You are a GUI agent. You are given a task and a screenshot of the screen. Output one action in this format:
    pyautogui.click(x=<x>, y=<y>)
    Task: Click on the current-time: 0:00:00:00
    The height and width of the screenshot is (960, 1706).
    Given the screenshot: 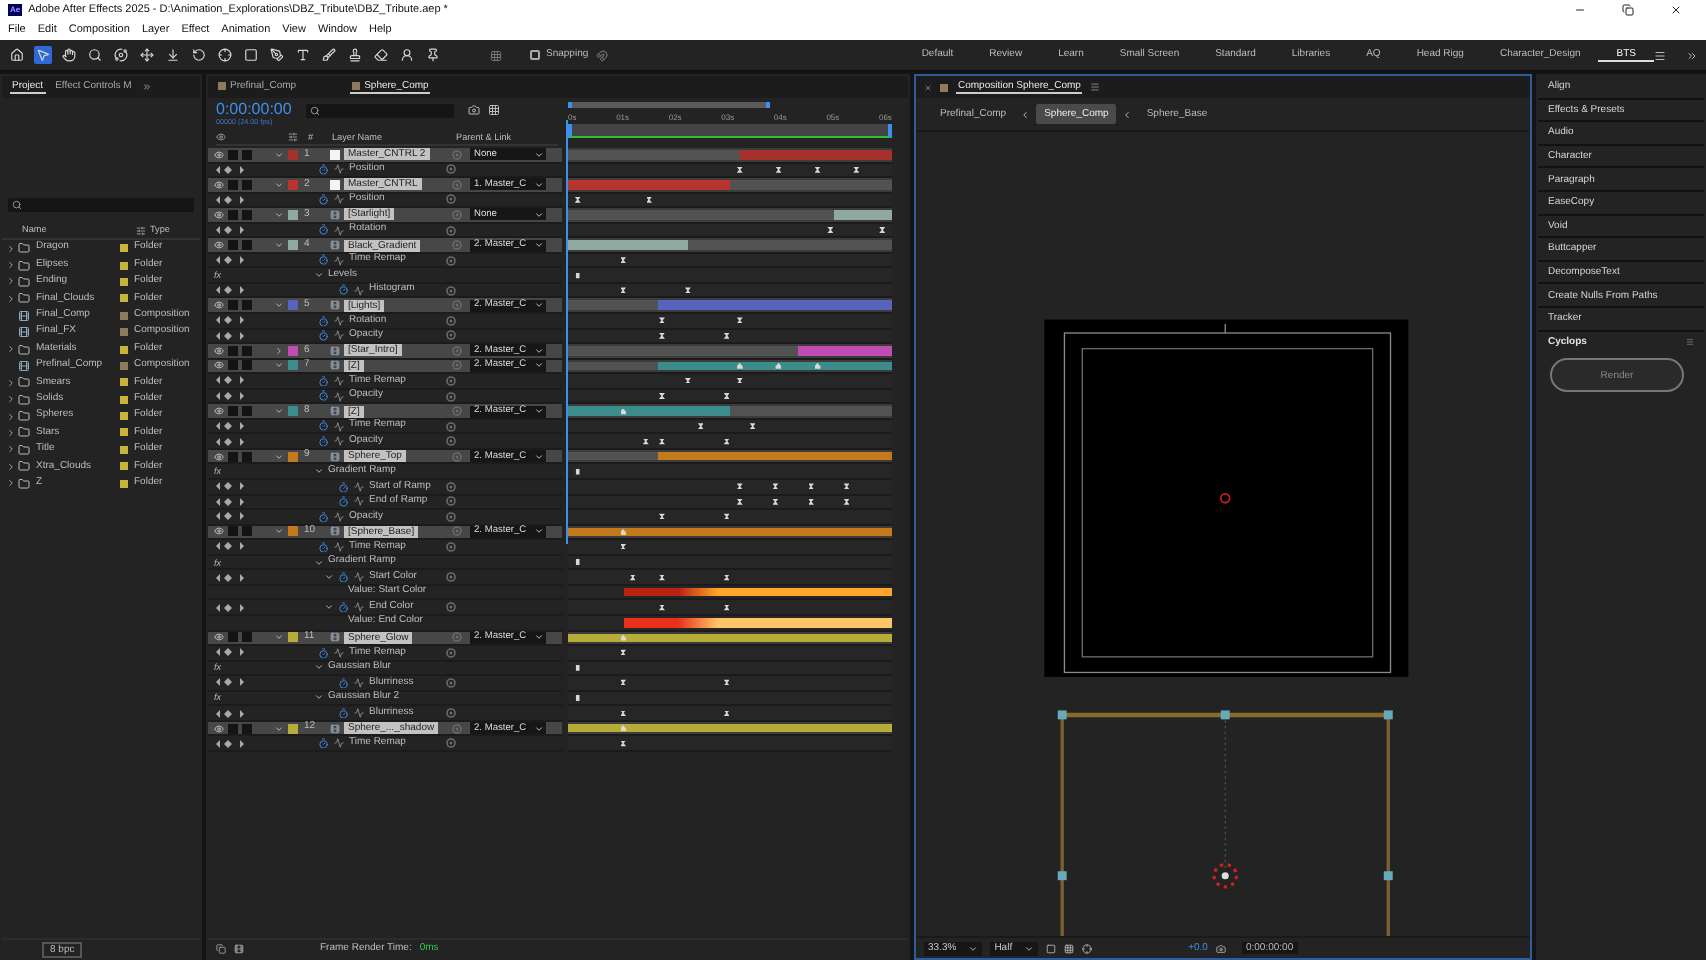 What is the action you would take?
    pyautogui.click(x=254, y=110)
    